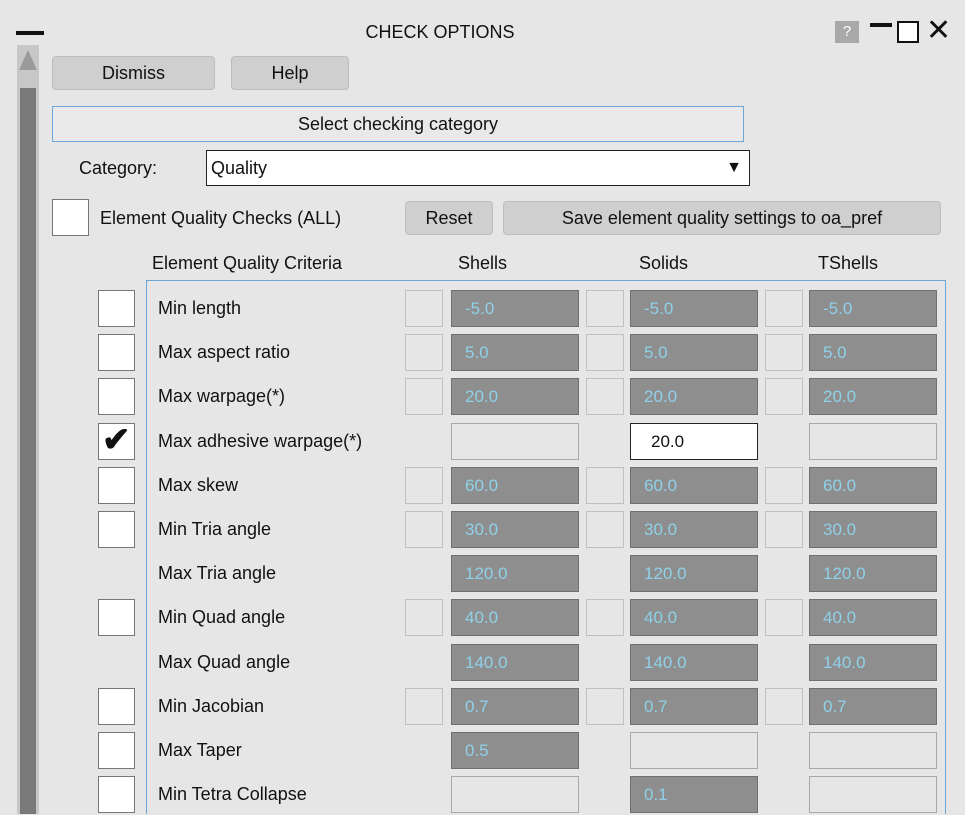  I want to click on criteria-row: Max Taper 0.5, so click(482, 749).